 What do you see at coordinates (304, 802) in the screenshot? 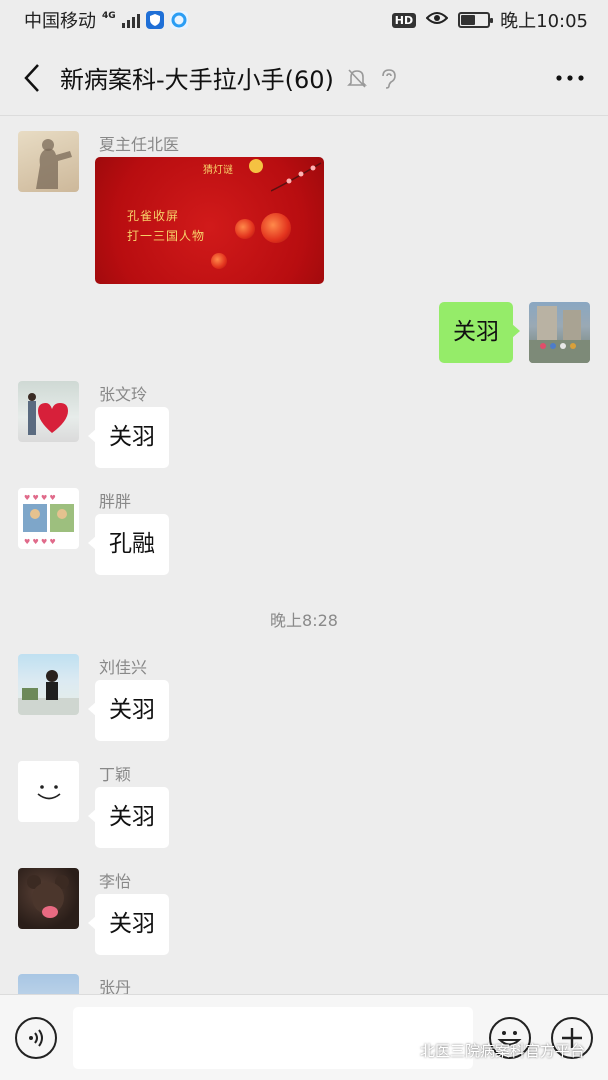
I see `message-item: 丁颖 关羽` at bounding box center [304, 802].